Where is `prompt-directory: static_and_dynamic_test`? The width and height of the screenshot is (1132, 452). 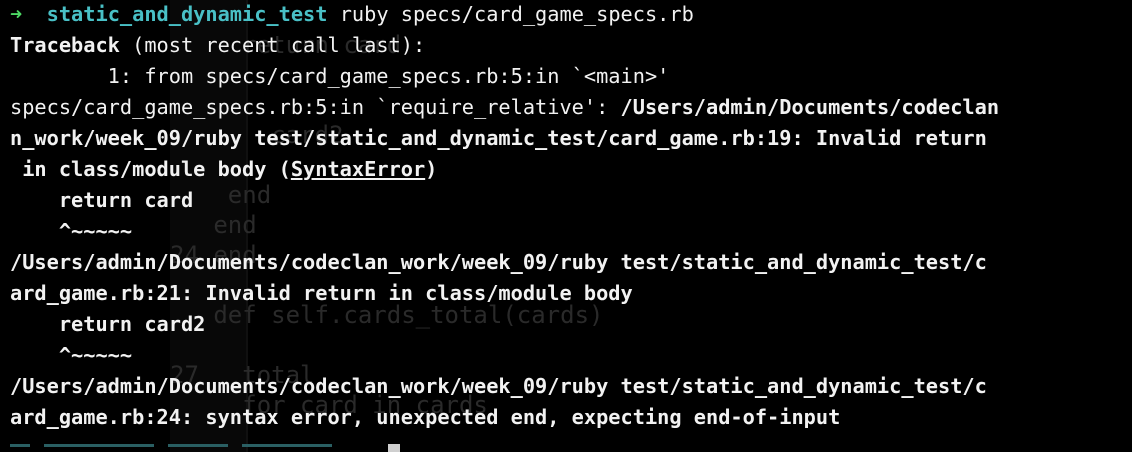 prompt-directory: static_and_dynamic_test is located at coordinates (187, 14).